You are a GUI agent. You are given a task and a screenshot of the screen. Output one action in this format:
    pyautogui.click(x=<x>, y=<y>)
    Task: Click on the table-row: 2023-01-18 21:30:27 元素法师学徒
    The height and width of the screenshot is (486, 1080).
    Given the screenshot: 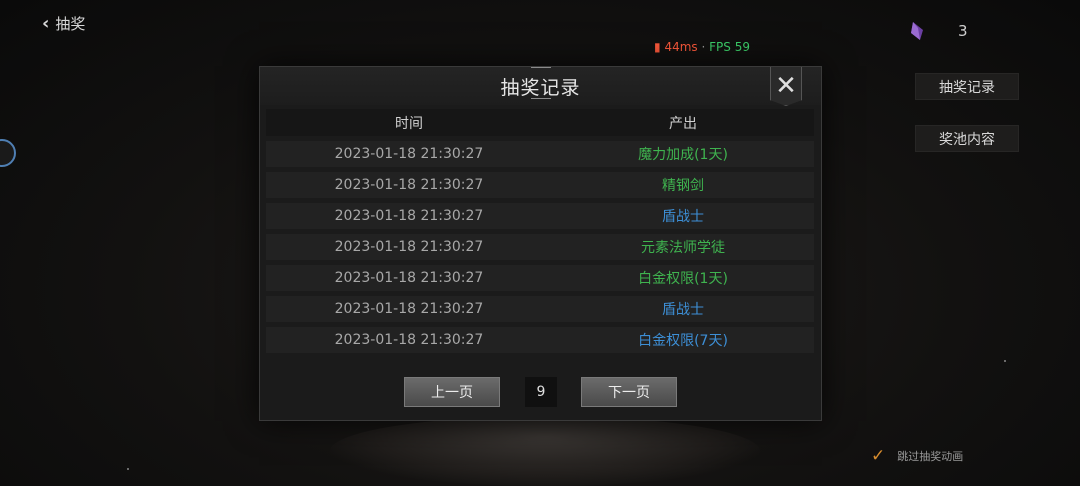 What is the action you would take?
    pyautogui.click(x=540, y=247)
    